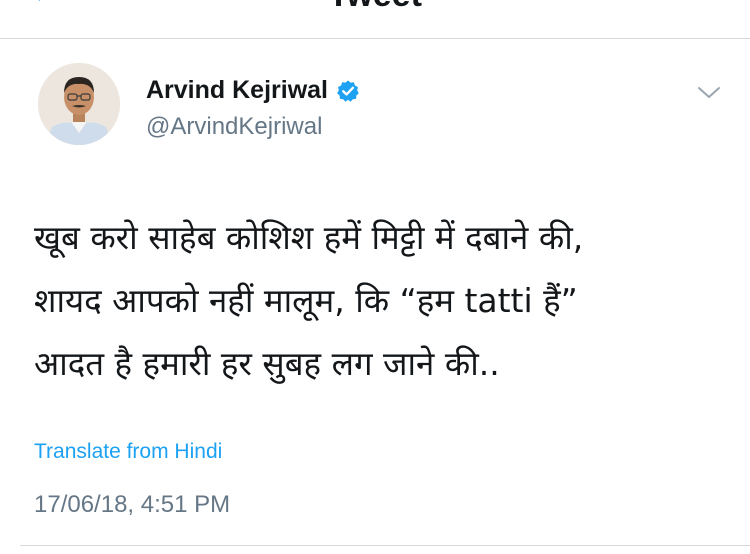 The height and width of the screenshot is (554, 750). I want to click on nav-bar: Tweet, so click(375, 19).